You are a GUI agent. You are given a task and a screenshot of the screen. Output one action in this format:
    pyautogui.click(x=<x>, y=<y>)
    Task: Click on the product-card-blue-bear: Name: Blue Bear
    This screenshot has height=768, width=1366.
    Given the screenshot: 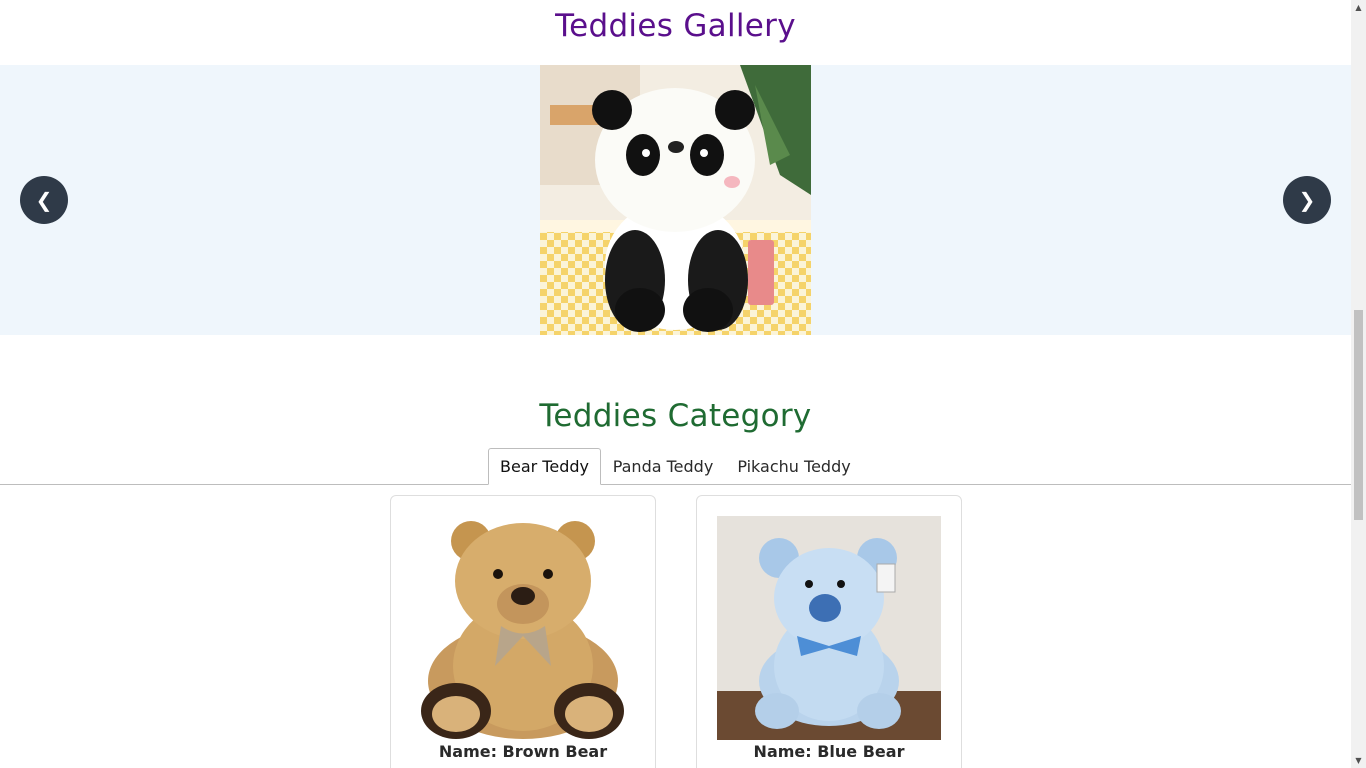 What is the action you would take?
    pyautogui.click(x=829, y=631)
    